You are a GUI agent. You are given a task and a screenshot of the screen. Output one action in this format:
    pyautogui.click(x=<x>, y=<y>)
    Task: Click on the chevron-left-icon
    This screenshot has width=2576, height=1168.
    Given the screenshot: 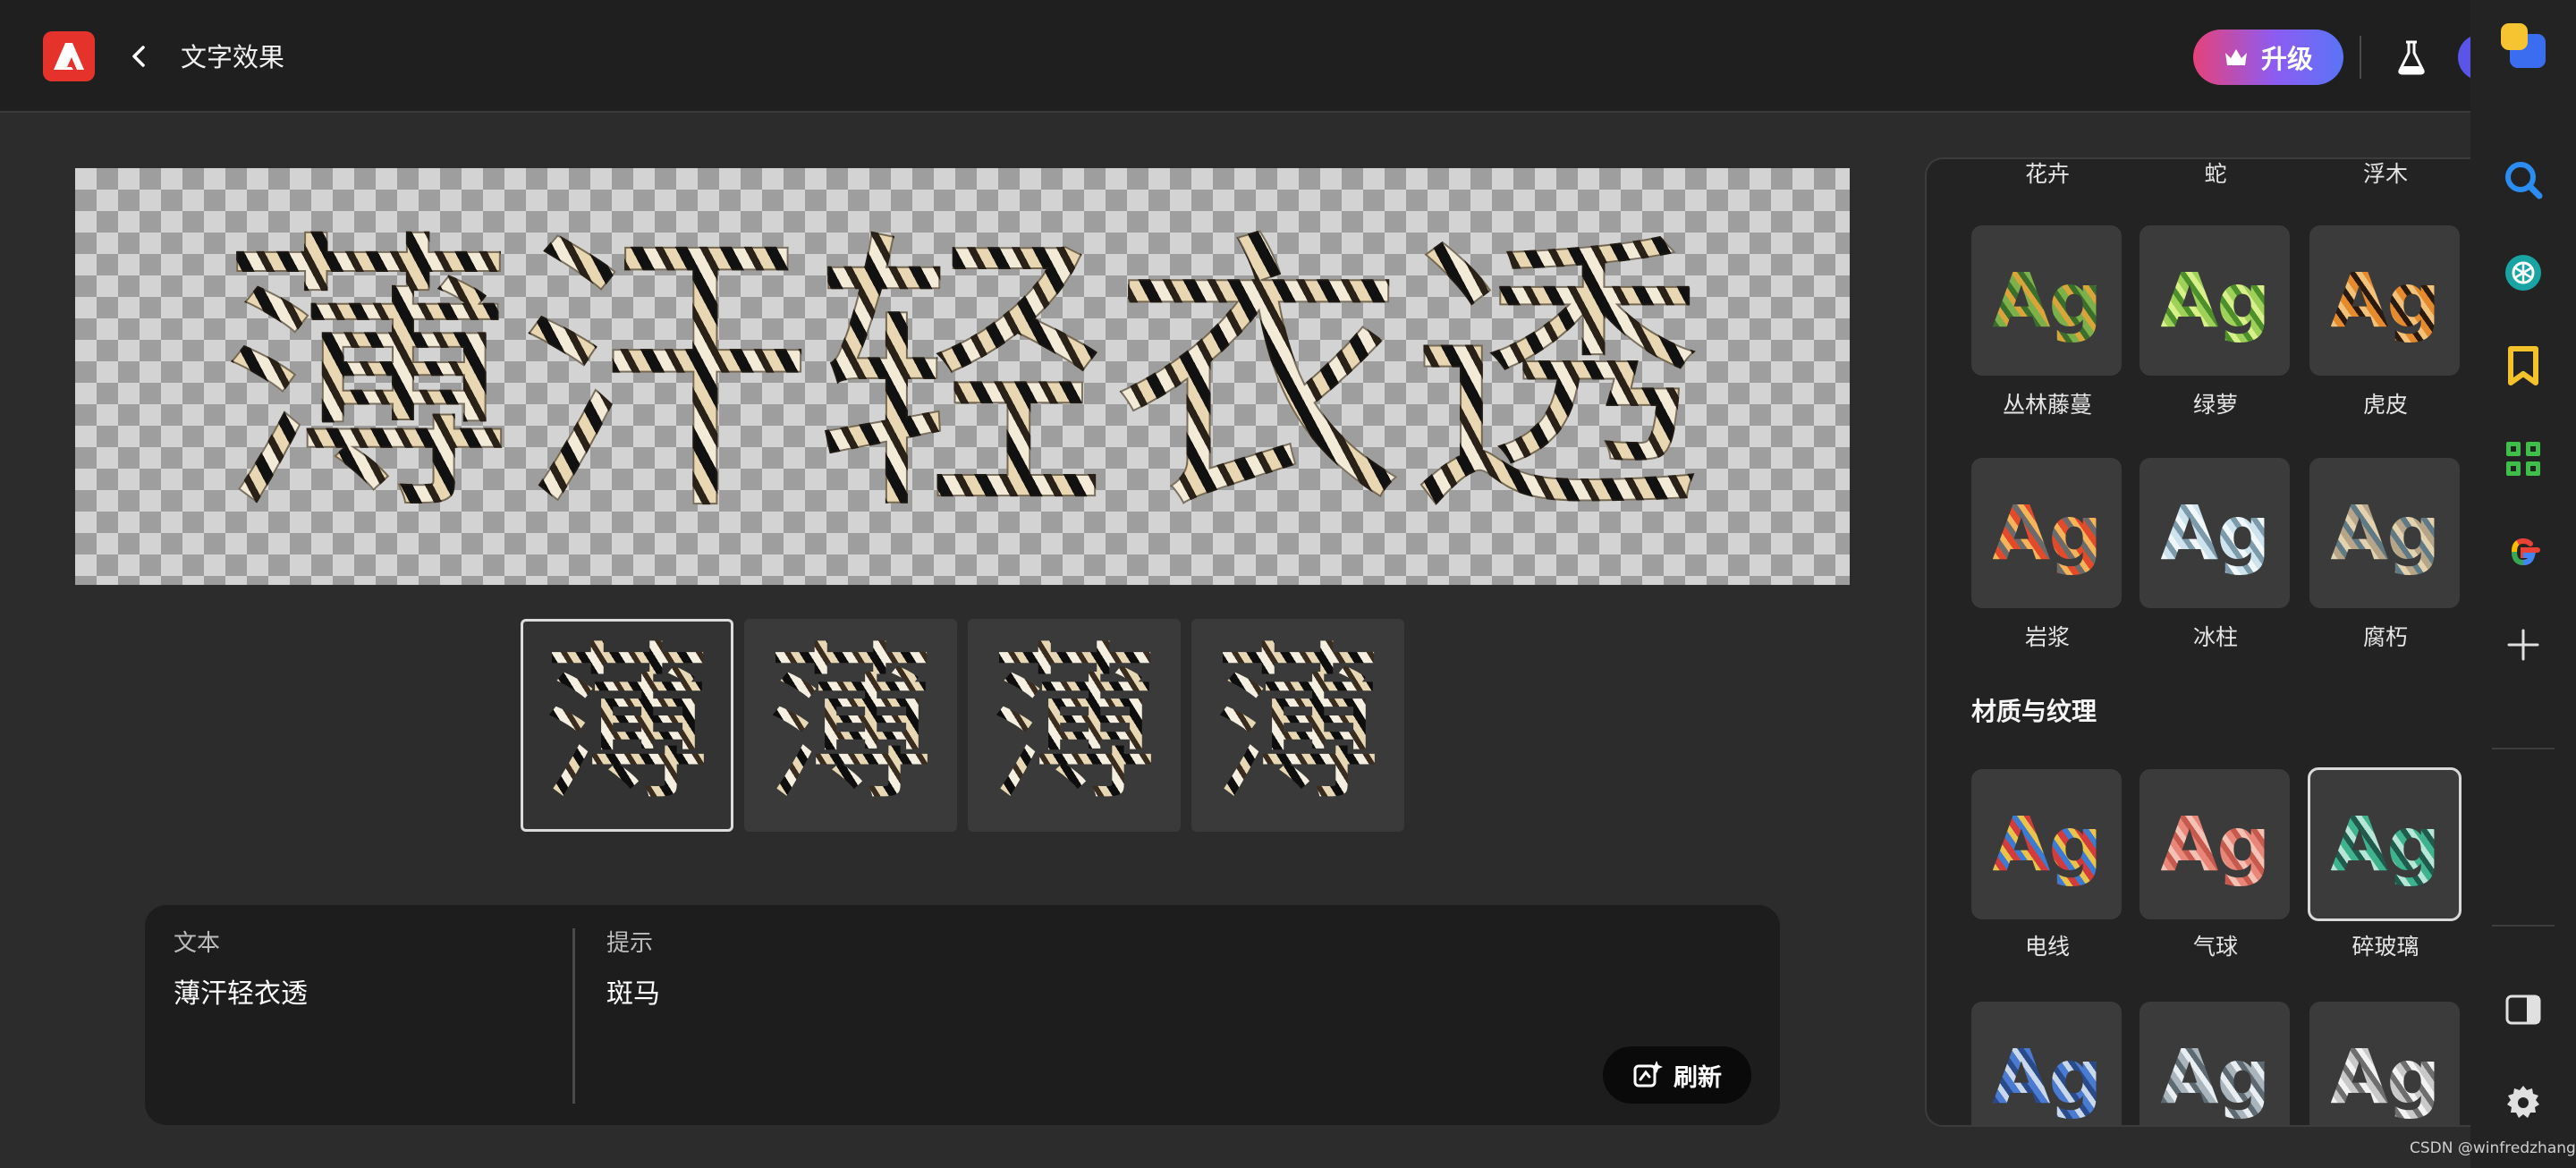 What is the action you would take?
    pyautogui.click(x=138, y=56)
    